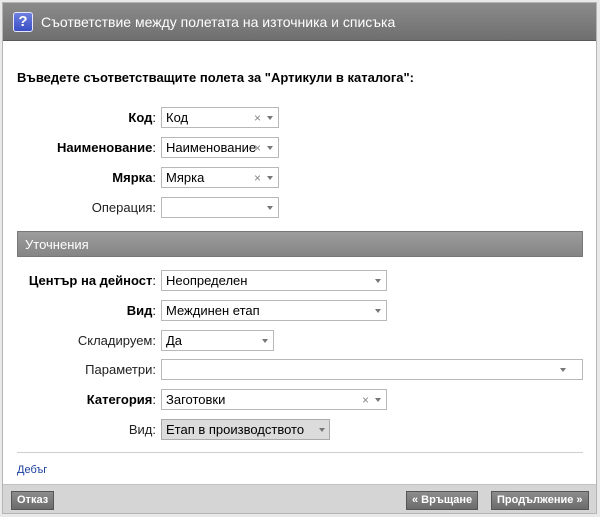 The image size is (600, 517). Describe the element at coordinates (116, 340) in the screenshot. I see `field-label-storable: Складируем:` at that location.